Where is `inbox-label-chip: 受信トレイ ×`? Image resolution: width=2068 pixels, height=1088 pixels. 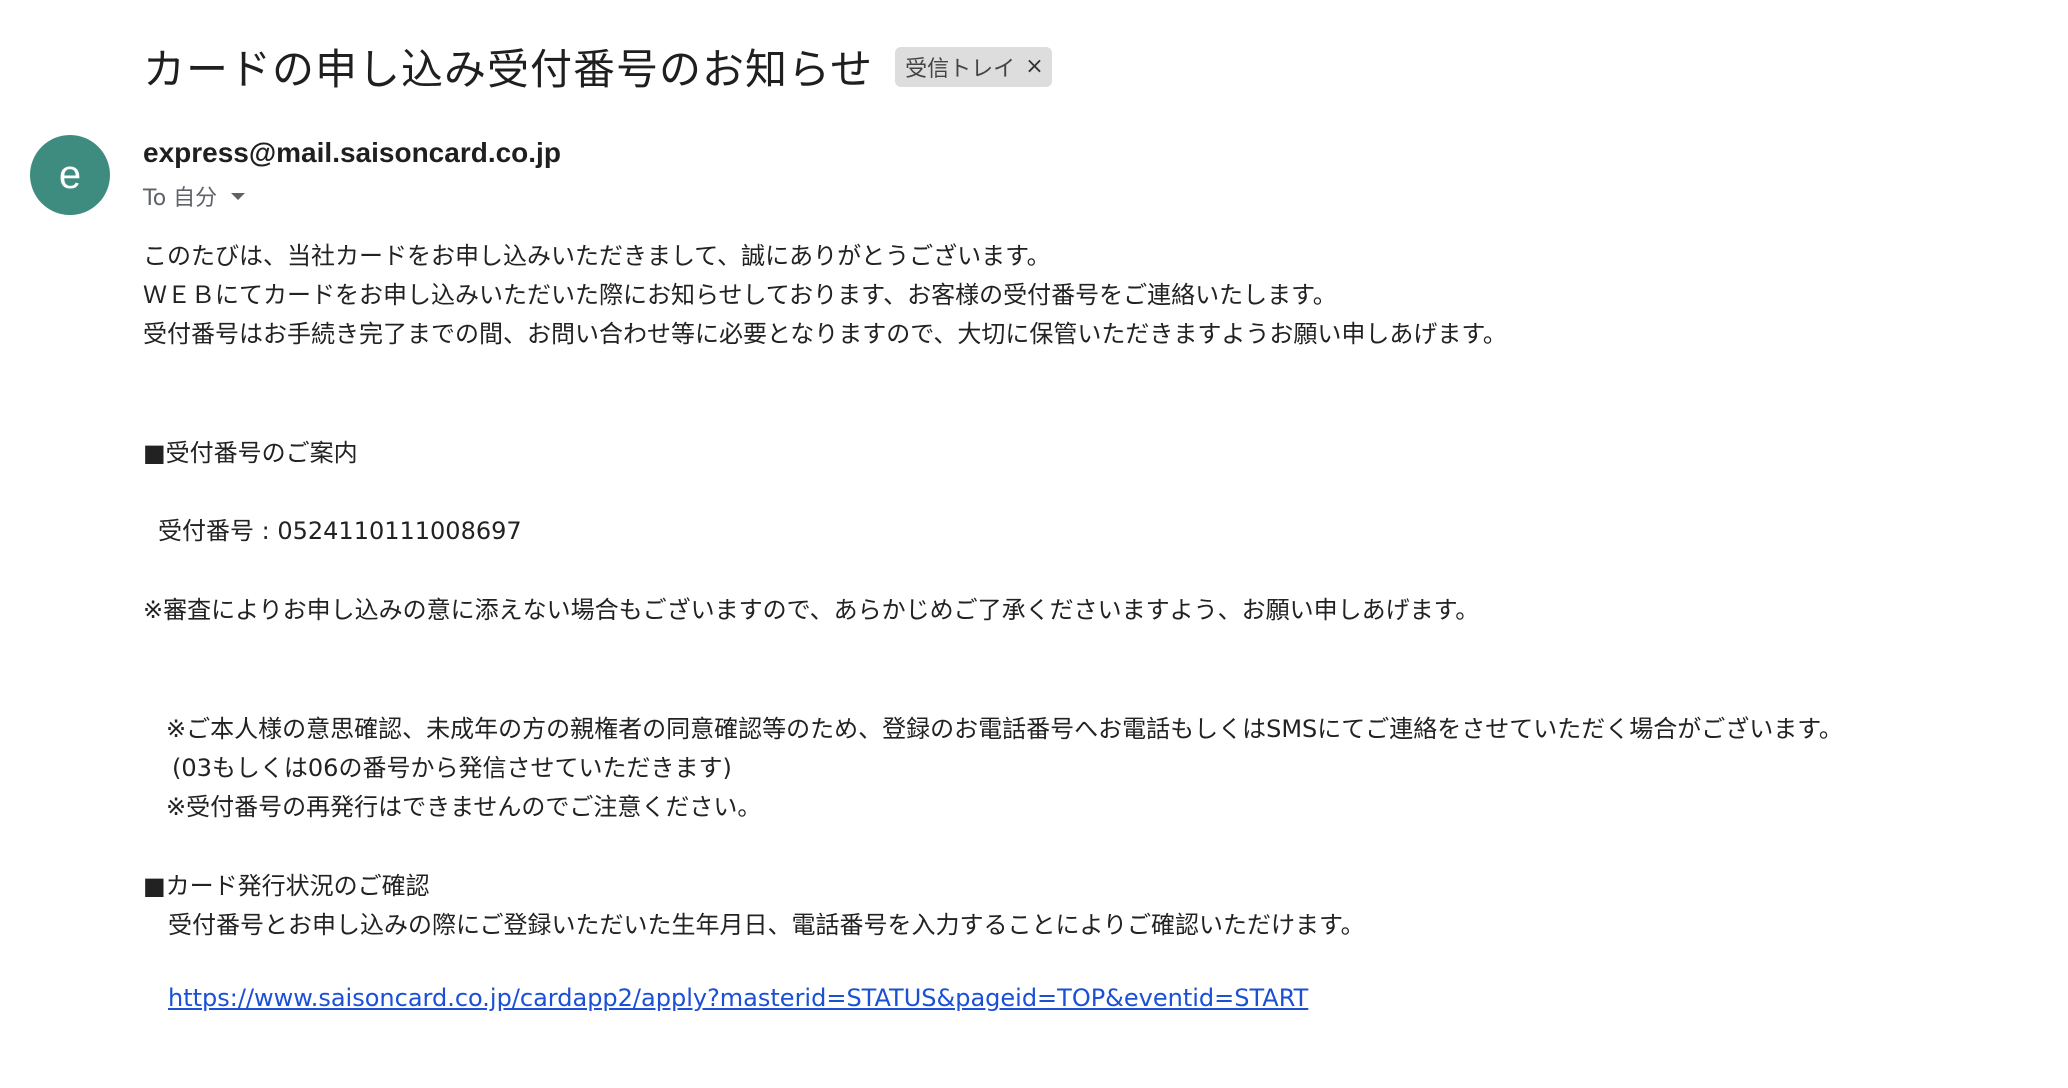 inbox-label-chip: 受信トレイ × is located at coordinates (973, 66).